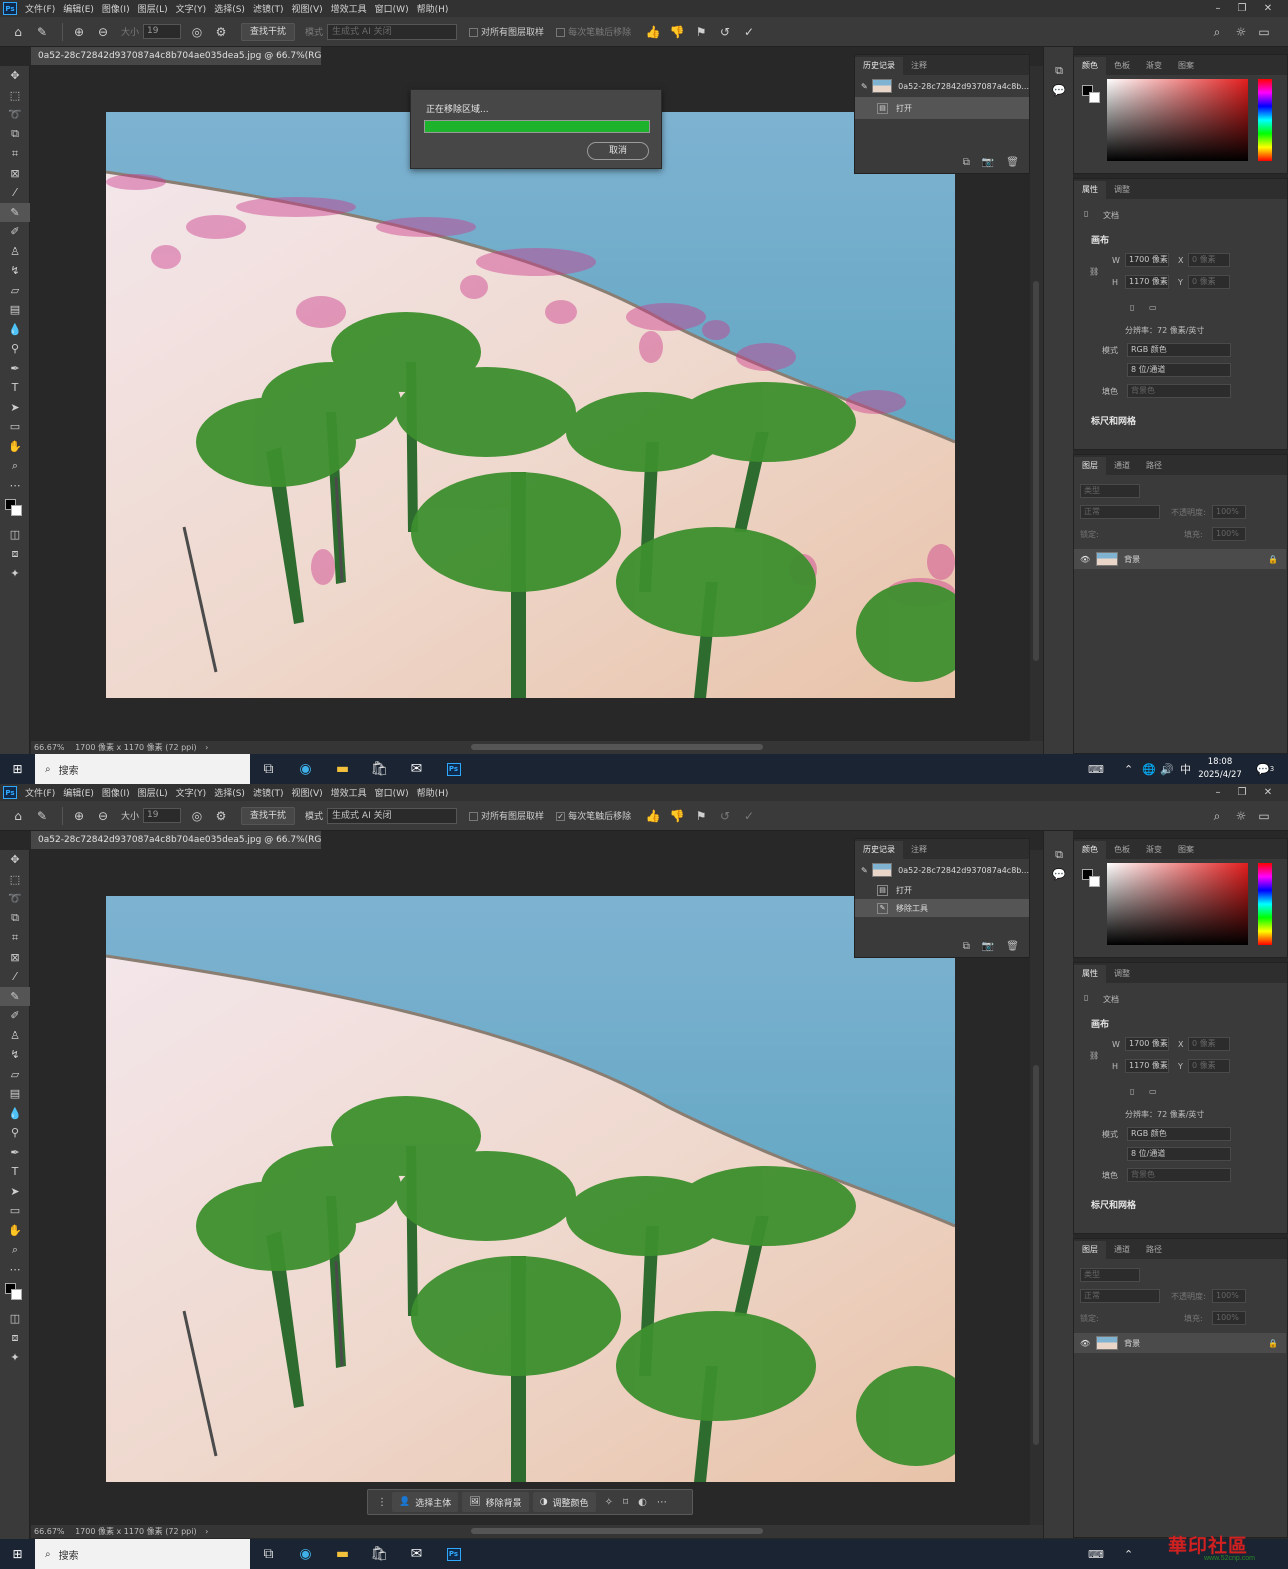 The height and width of the screenshot is (1569, 1288). Describe the element at coordinates (618, 151) in the screenshot. I see `cancel-button: 取消` at that location.